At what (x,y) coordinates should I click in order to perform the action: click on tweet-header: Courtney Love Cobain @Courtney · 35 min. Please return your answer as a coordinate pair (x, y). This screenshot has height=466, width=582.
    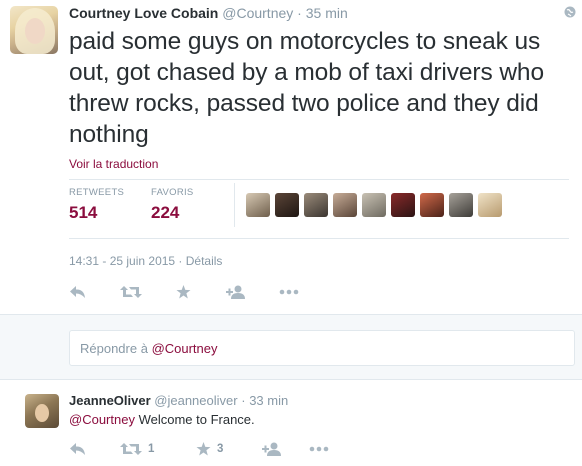
    Looking at the image, I should click on (208, 13).